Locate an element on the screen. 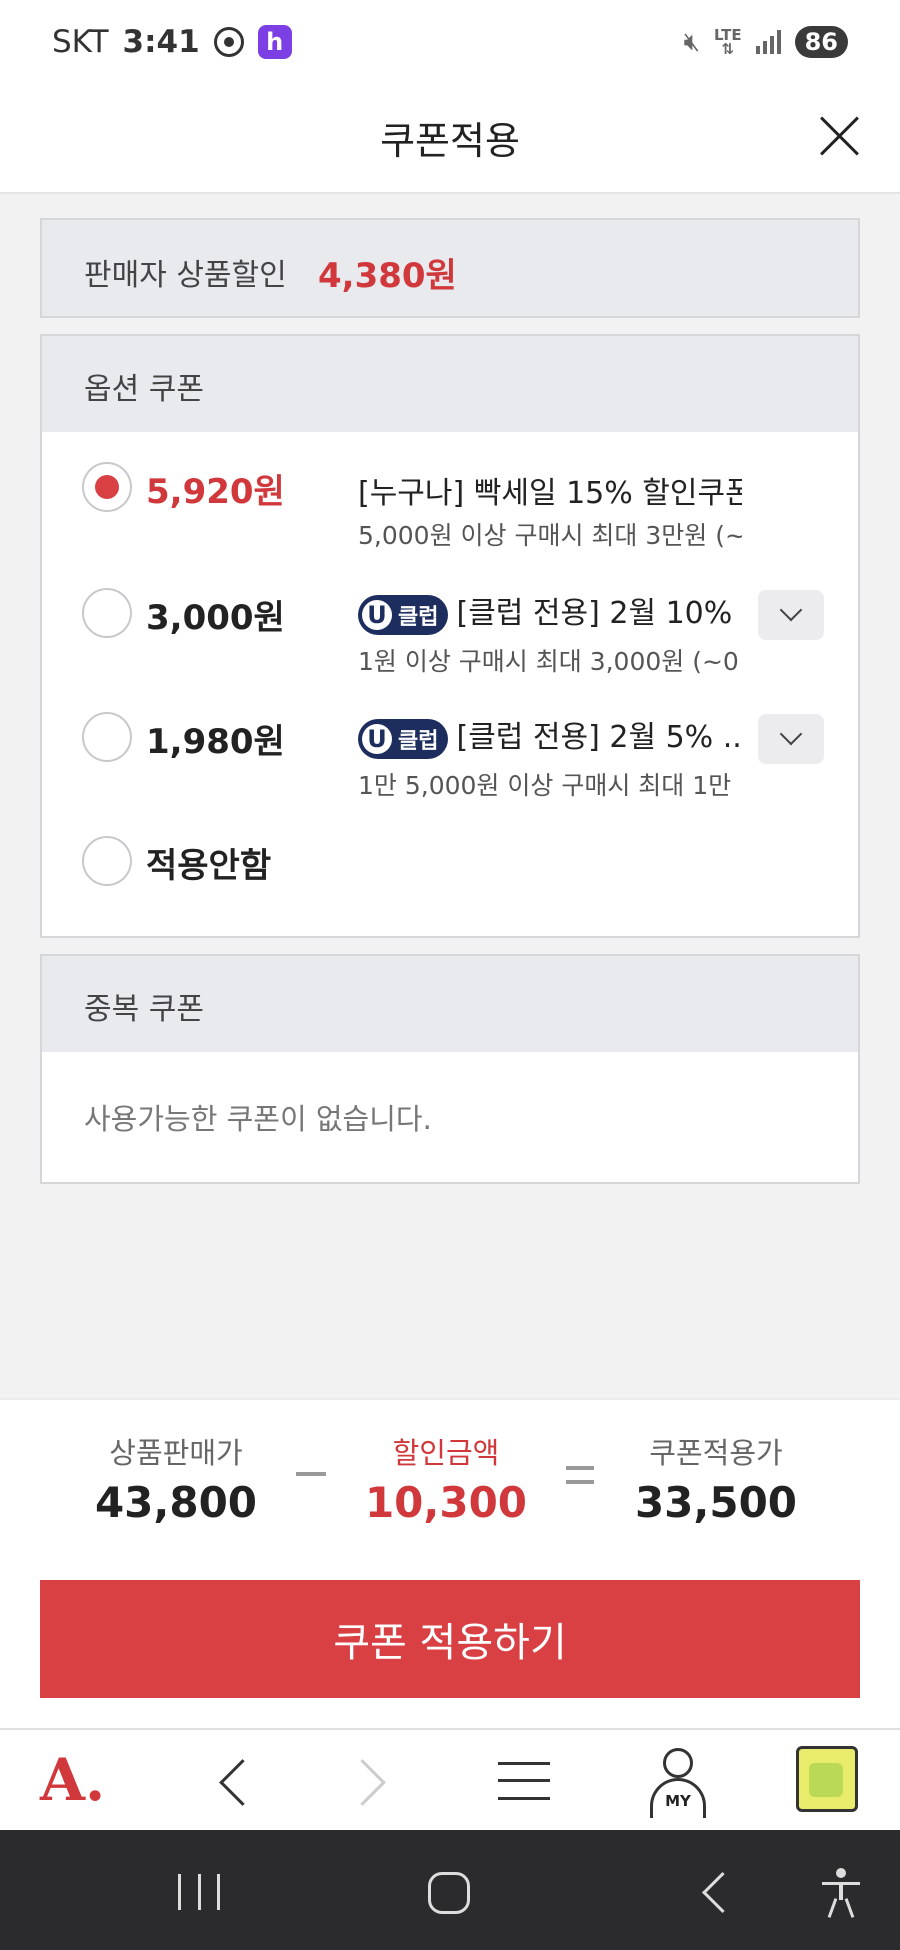 The width and height of the screenshot is (900, 1950). coupon-condition: 1원 이상 구매시 최대 3,000원 (~0 is located at coordinates (548, 661).